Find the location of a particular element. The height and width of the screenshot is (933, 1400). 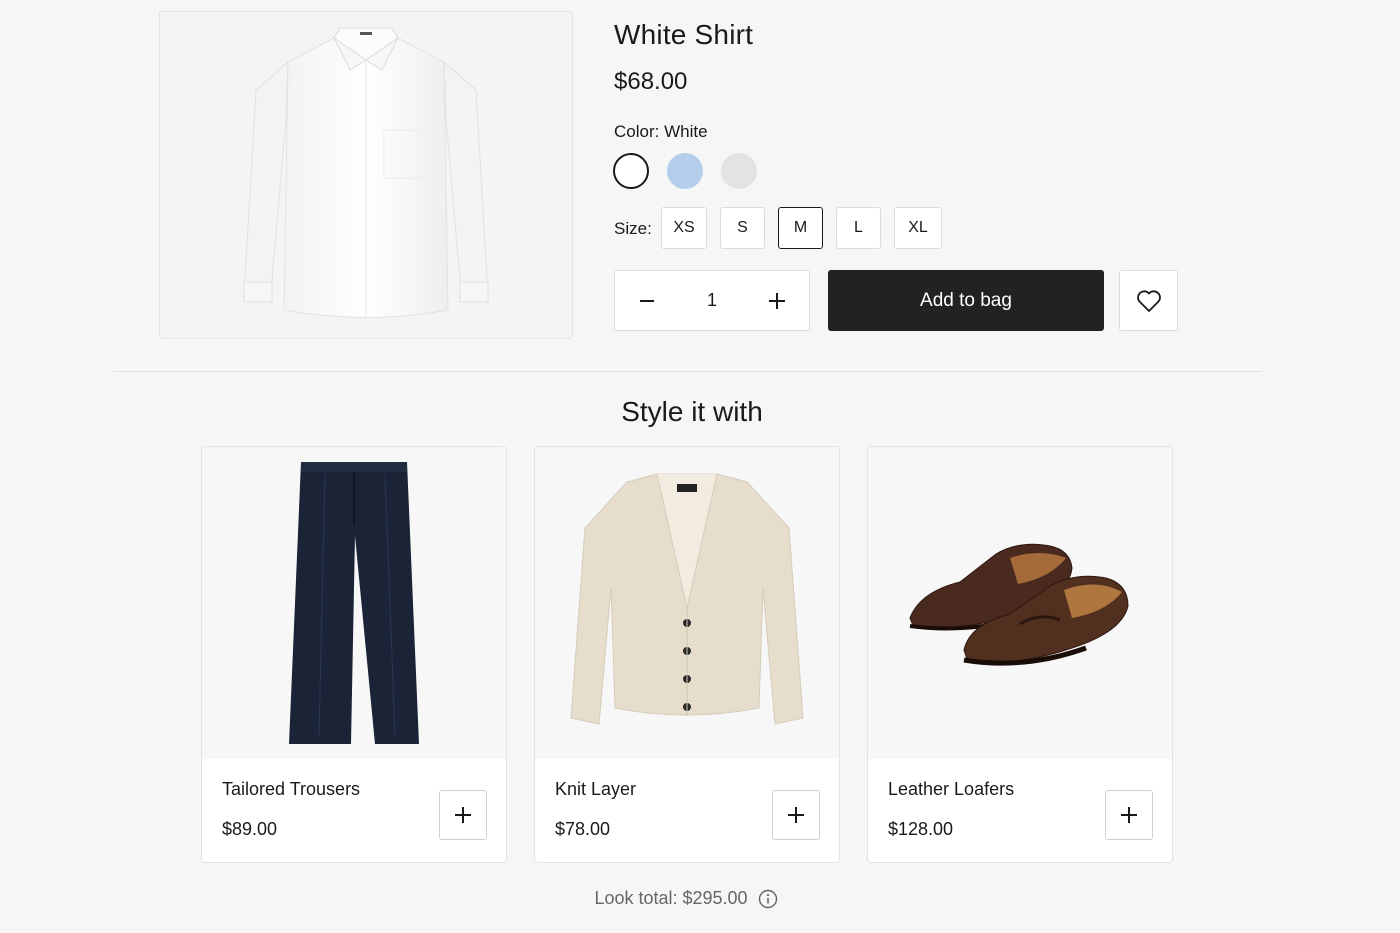

recommendation-card: Leather Loafers $128.00 is located at coordinates (1020, 654).